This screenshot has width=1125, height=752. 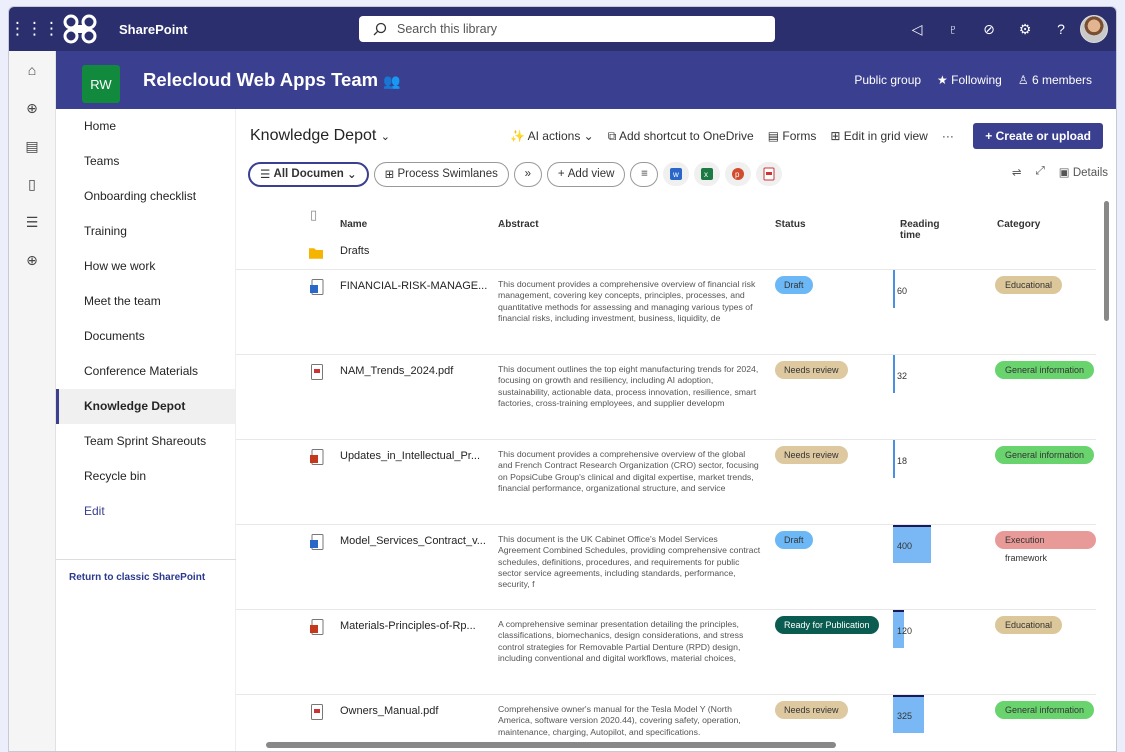 I want to click on file-name: NAM_Trends_2024.pdf, so click(x=396, y=371).